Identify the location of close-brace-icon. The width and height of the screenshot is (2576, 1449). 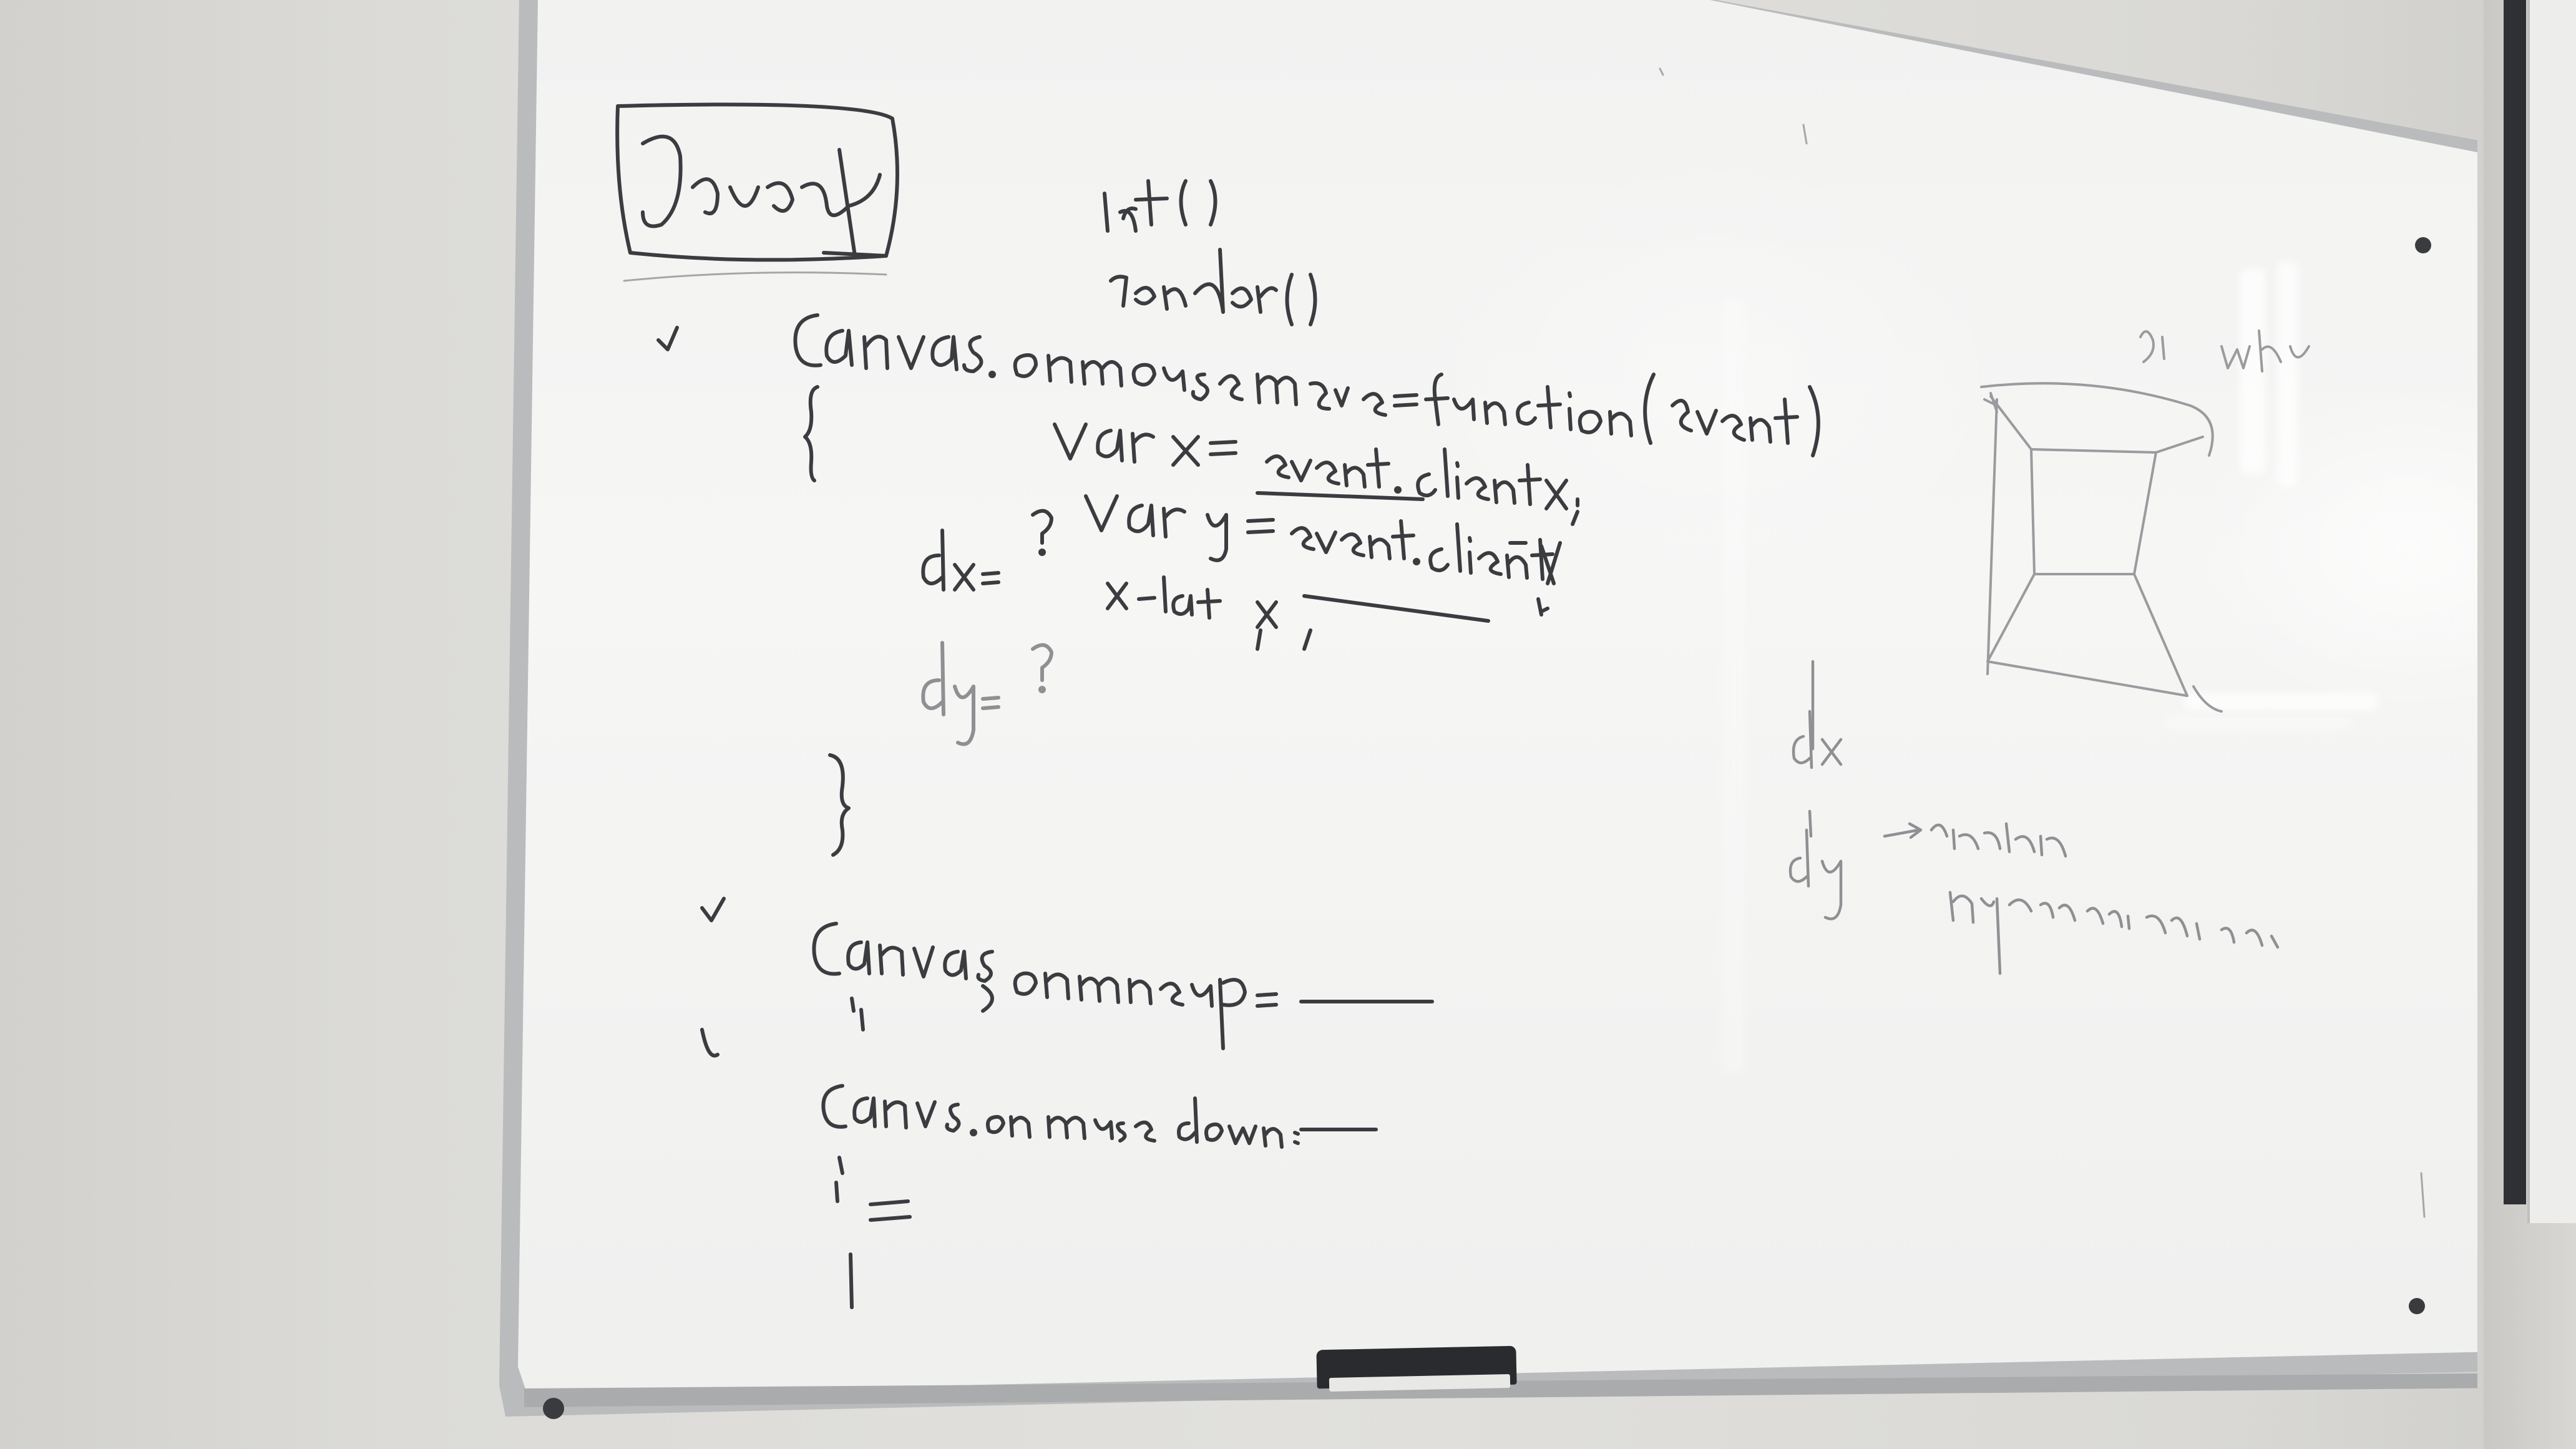
(839, 805).